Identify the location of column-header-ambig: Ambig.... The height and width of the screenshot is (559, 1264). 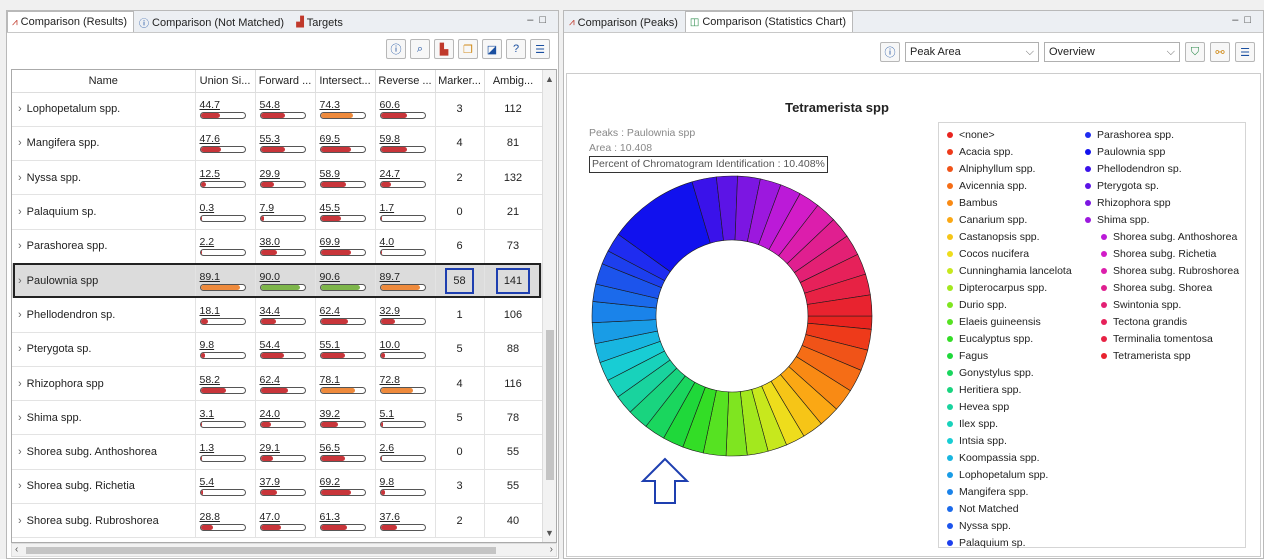
(513, 81).